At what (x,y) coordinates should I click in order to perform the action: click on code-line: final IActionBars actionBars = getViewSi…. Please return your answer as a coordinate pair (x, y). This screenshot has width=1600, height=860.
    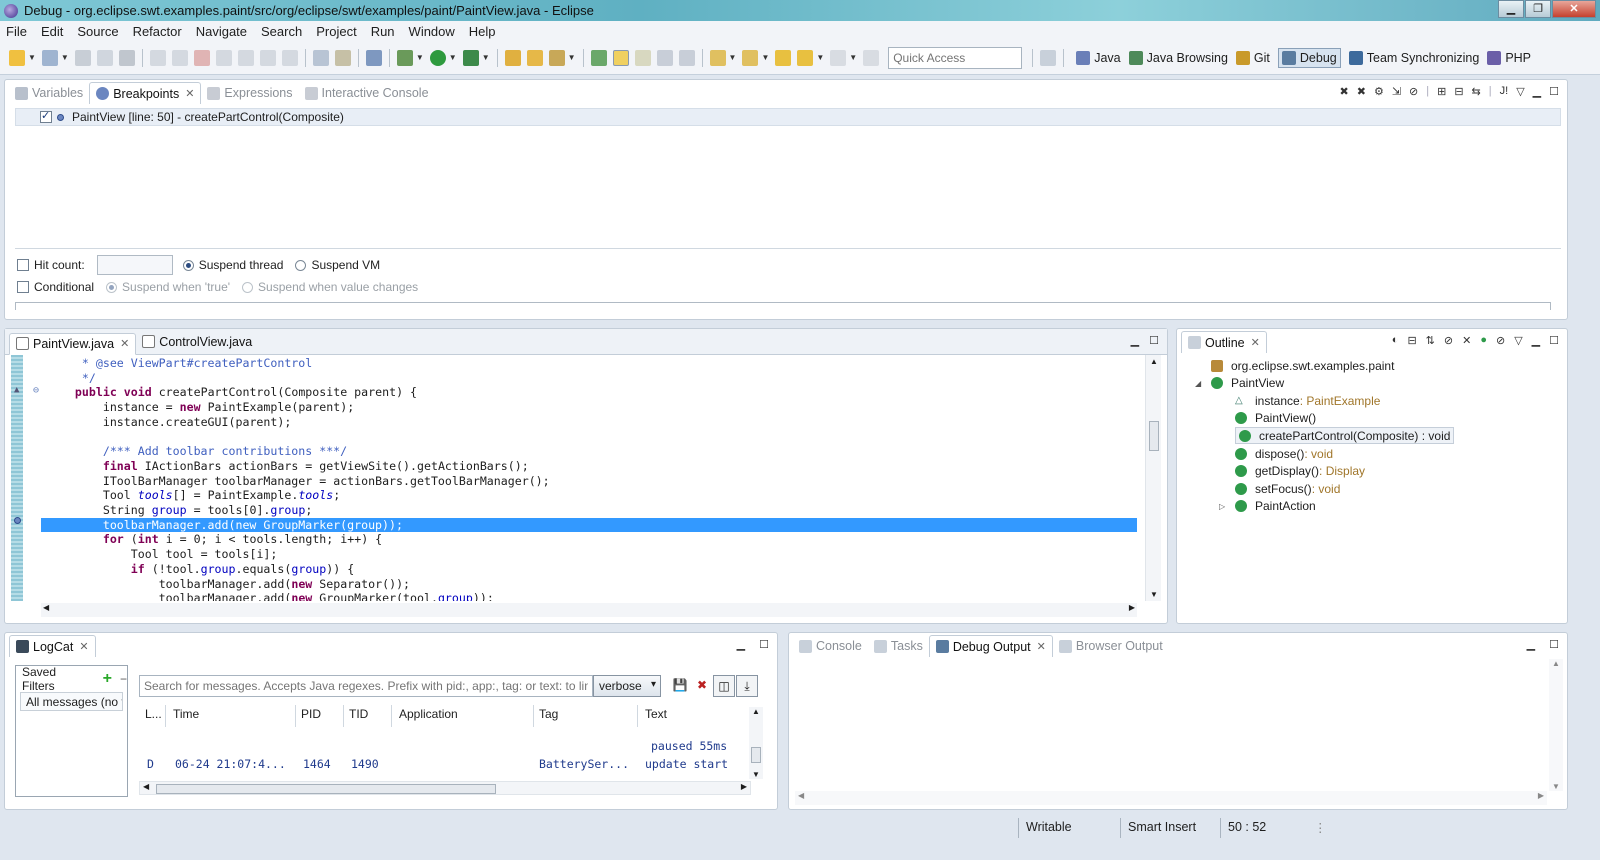
    Looking at the image, I should click on (288, 466).